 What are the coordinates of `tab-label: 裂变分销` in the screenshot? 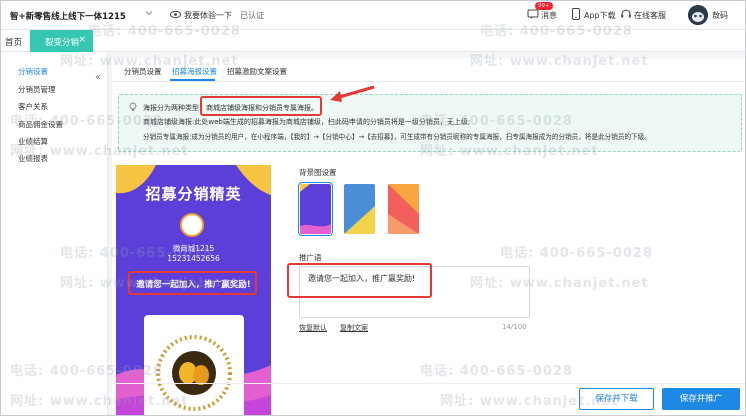 It's located at (62, 43).